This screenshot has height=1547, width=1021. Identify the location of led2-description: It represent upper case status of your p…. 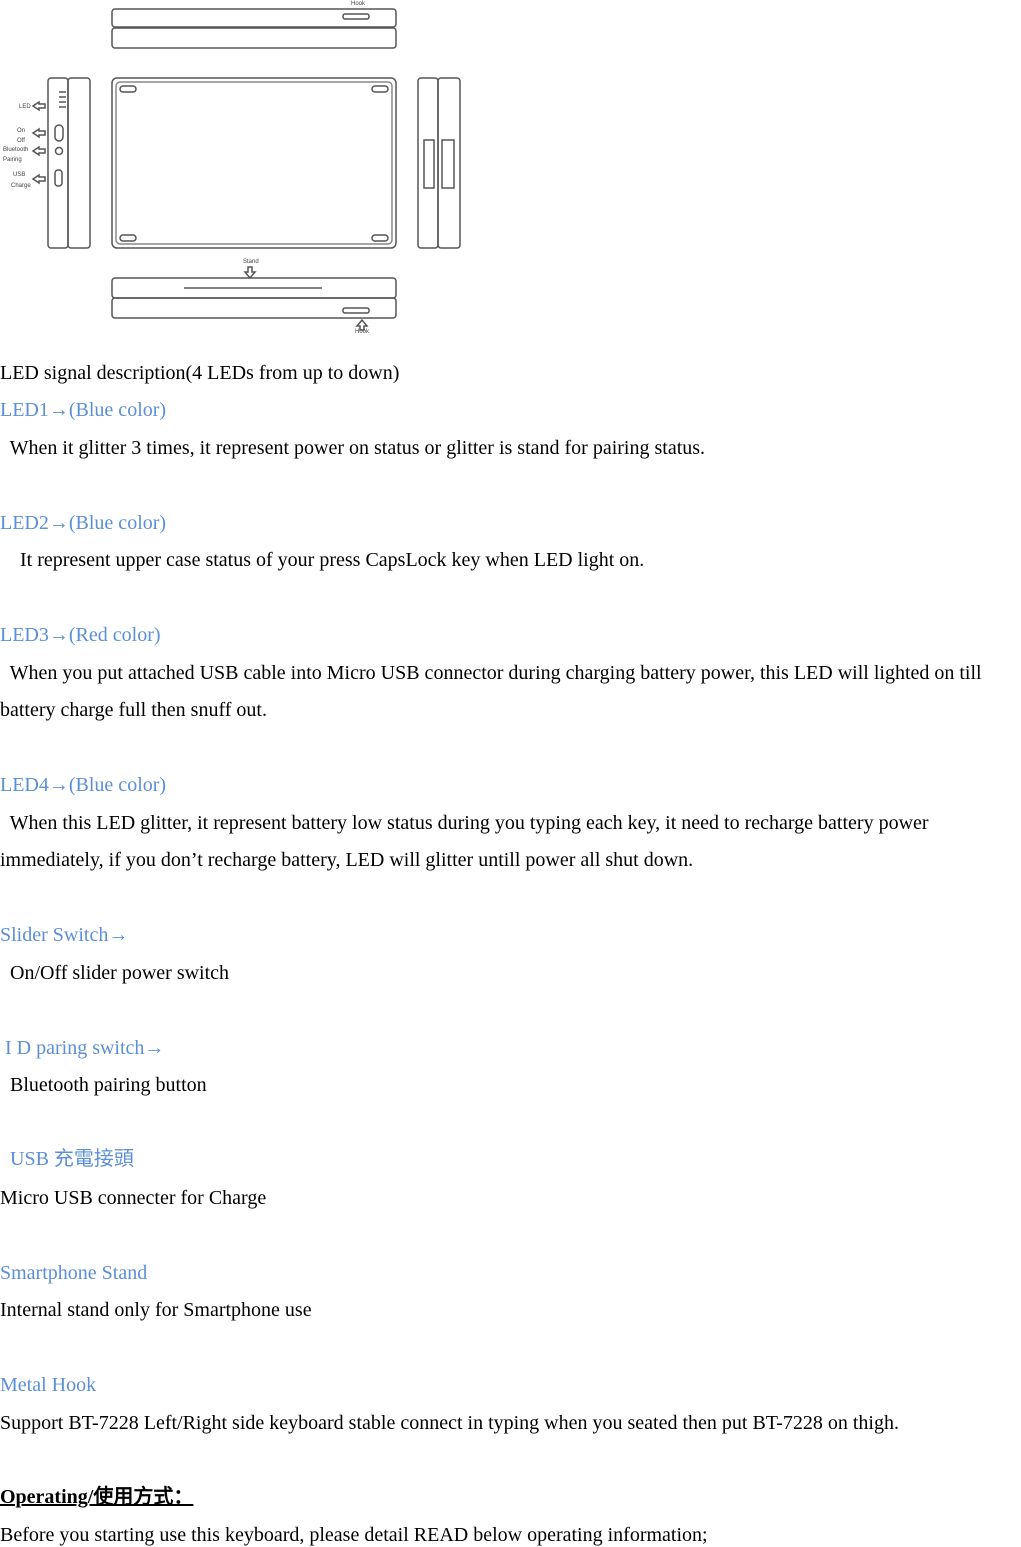
(322, 560).